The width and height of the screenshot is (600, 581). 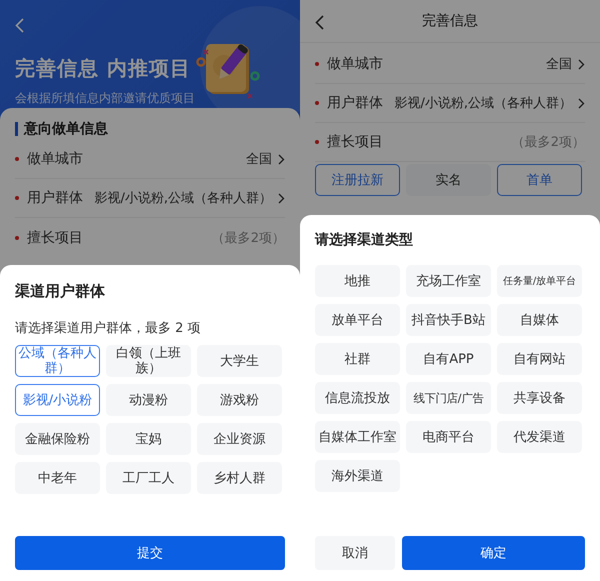 I want to click on option-chip: 影视/小说粉, so click(x=57, y=400).